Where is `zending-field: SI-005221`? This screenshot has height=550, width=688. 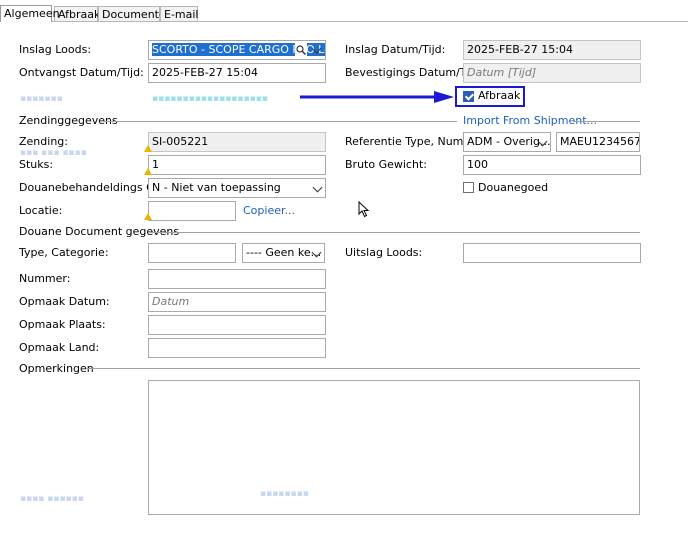
zending-field: SI-005221 is located at coordinates (237, 142).